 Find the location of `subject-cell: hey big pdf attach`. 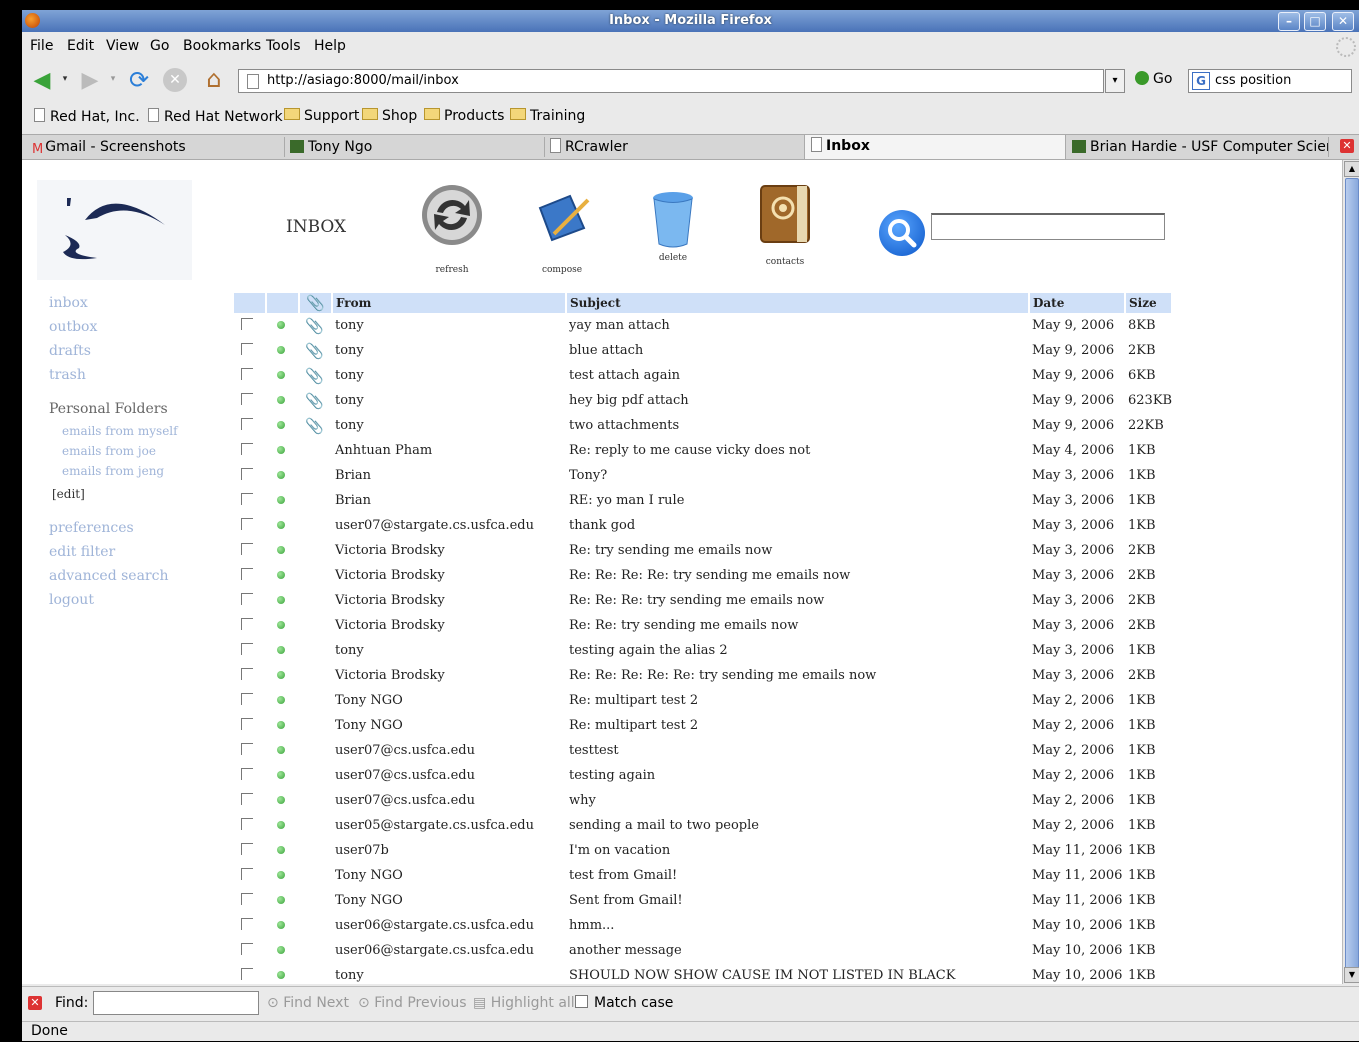

subject-cell: hey big pdf attach is located at coordinates (797, 400).